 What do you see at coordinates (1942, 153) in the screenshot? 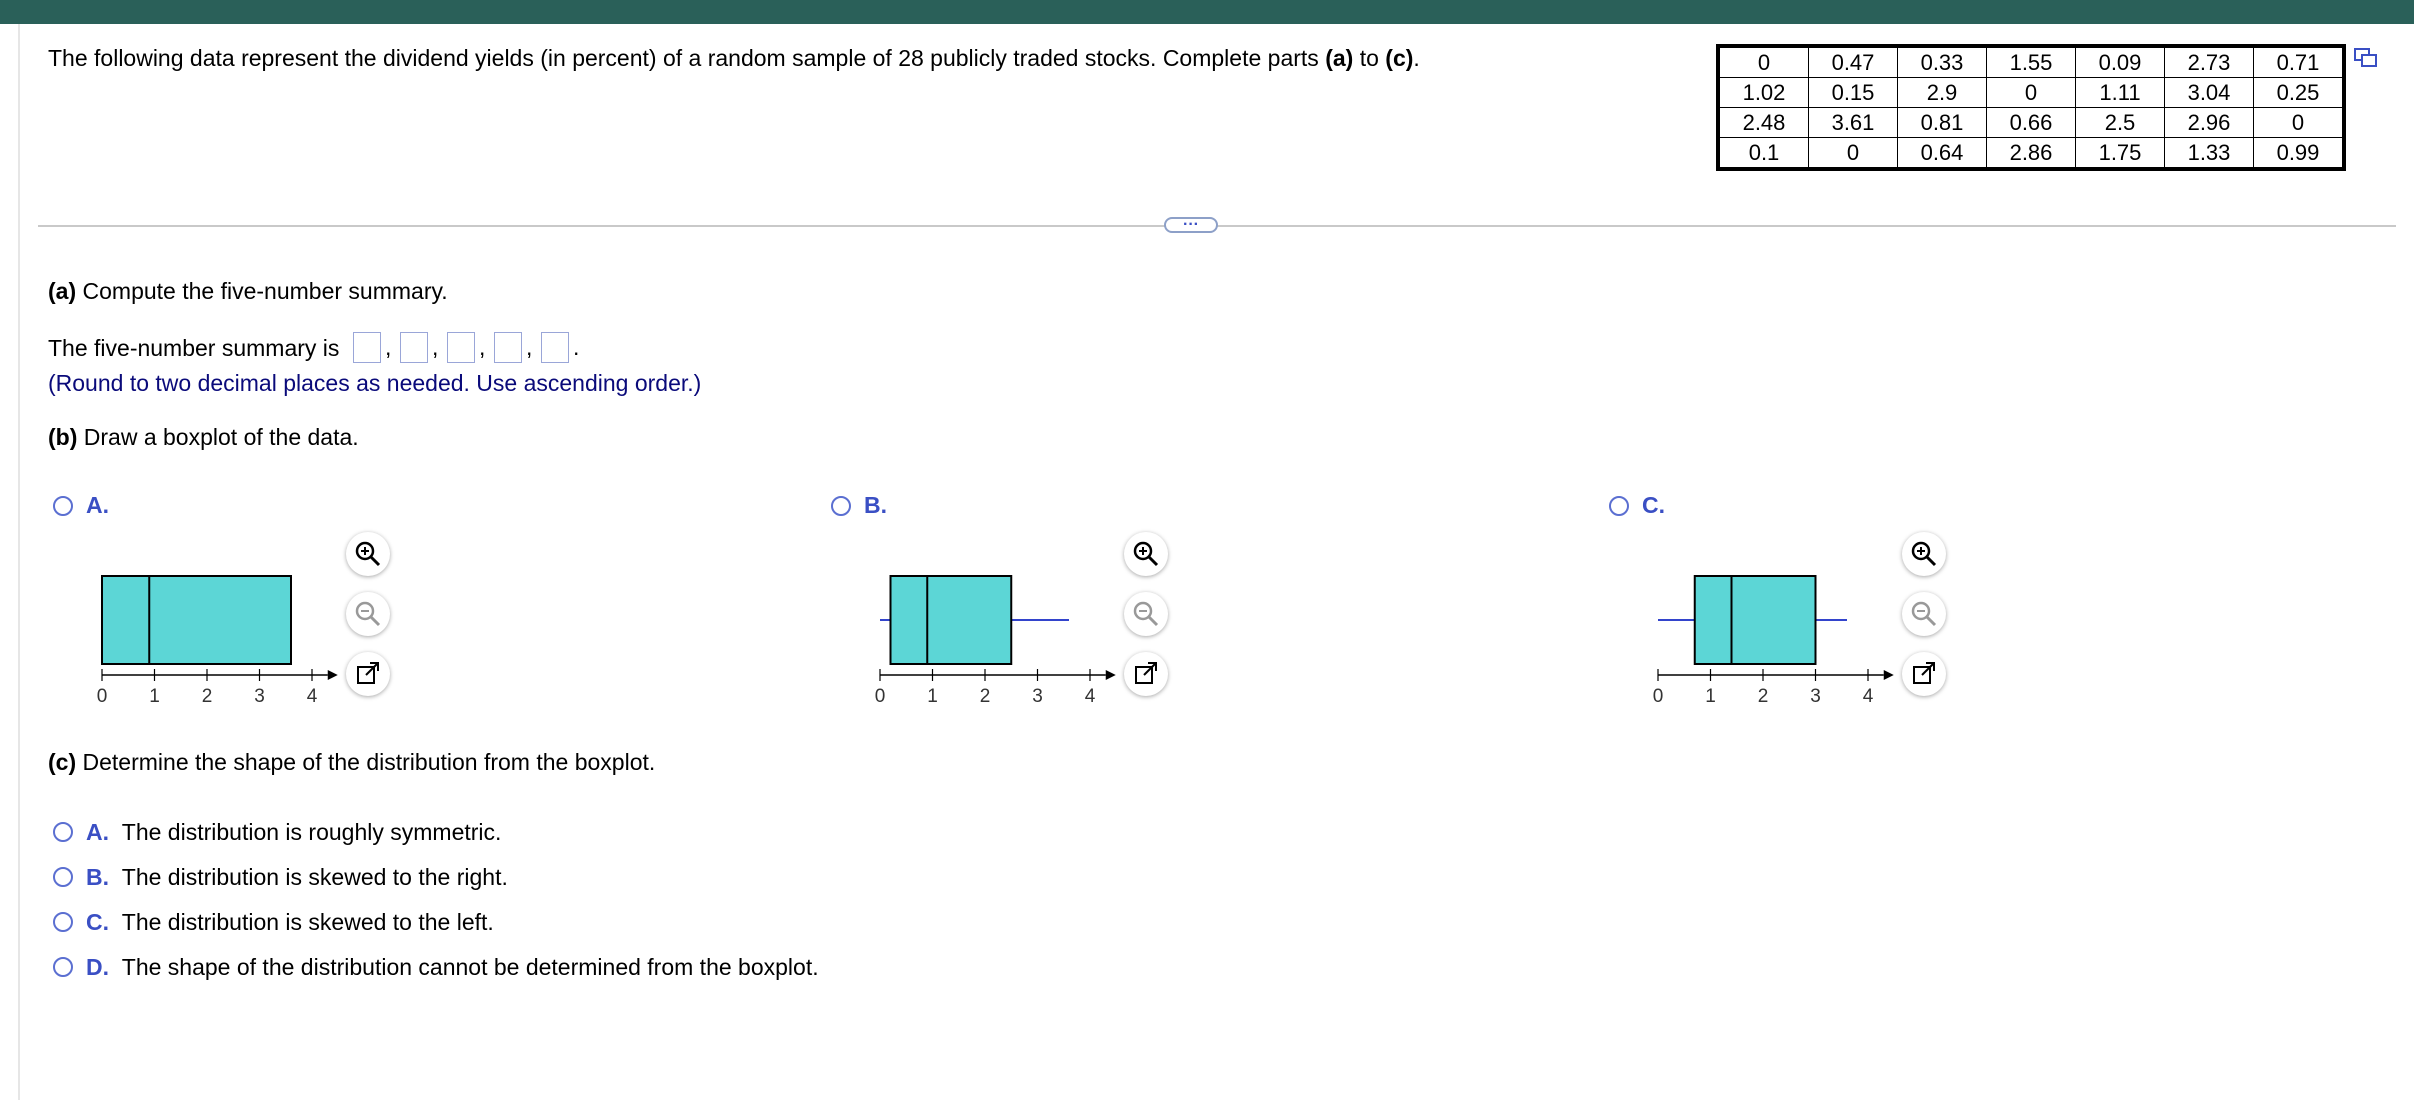
I see `data-table-cell: 0.64` at bounding box center [1942, 153].